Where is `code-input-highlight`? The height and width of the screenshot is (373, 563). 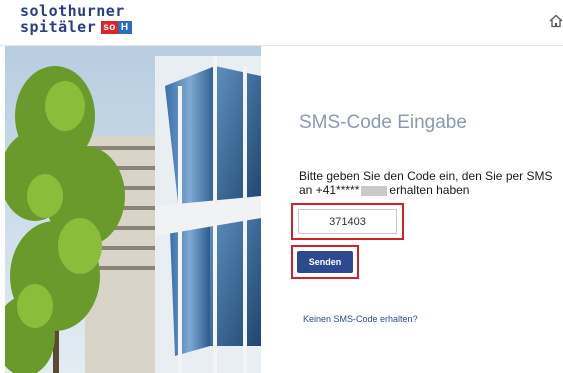
code-input-highlight is located at coordinates (347, 221).